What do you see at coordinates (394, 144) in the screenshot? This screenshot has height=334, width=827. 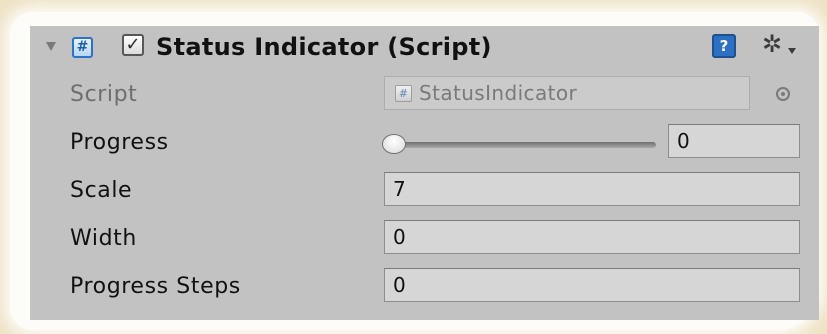 I see `progress-slider-thumb` at bounding box center [394, 144].